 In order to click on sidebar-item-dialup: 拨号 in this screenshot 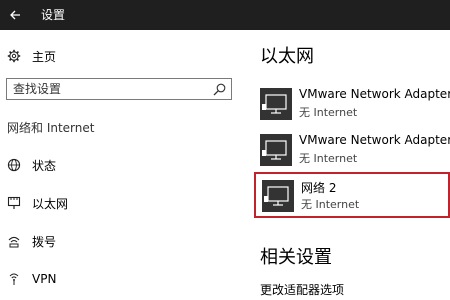, I will do `click(122, 241)`.